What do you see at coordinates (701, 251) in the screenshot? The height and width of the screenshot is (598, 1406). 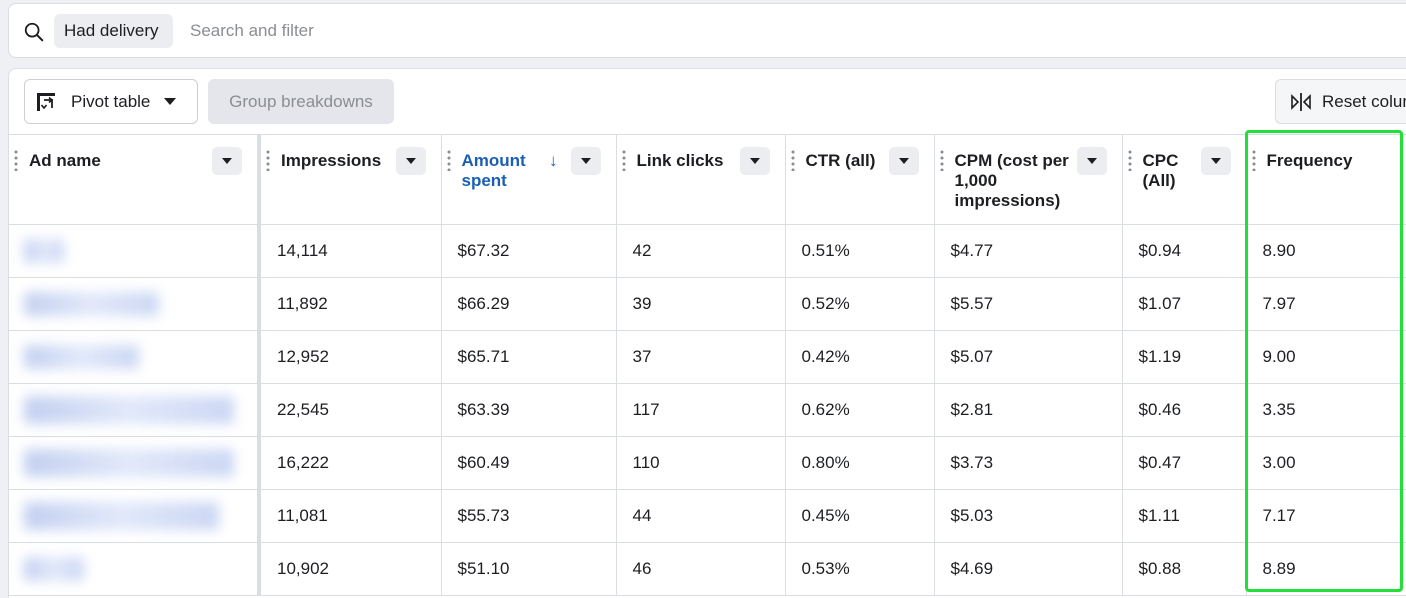 I see `link-clicks-cell: 42` at bounding box center [701, 251].